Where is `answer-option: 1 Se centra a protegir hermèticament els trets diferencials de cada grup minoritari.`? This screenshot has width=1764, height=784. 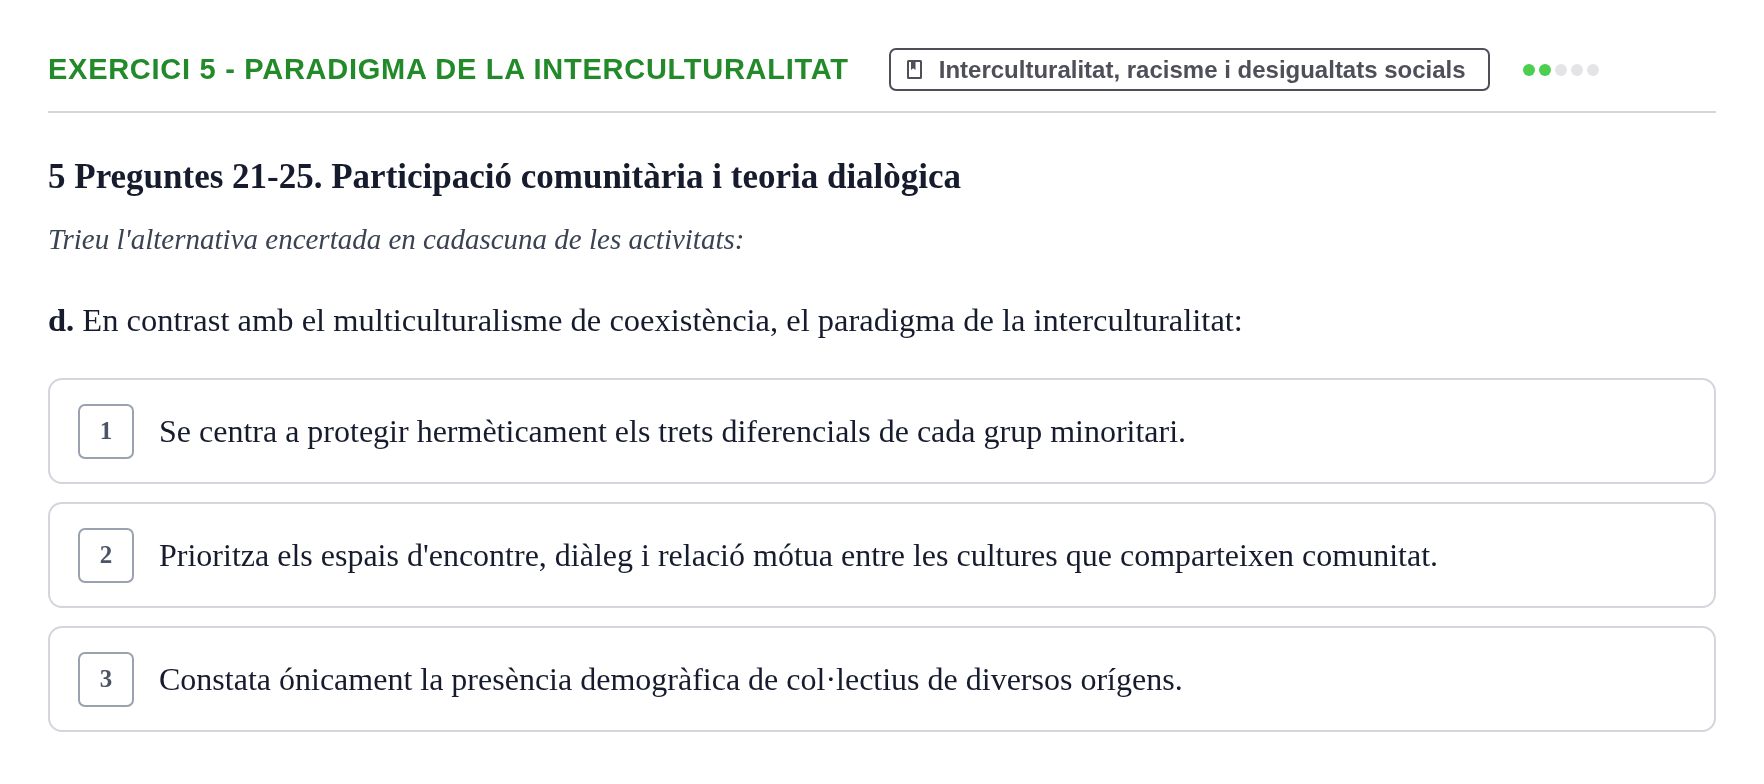 answer-option: 1 Se centra a protegir hermèticament els trets diferencials de cada grup minoritari. is located at coordinates (882, 431).